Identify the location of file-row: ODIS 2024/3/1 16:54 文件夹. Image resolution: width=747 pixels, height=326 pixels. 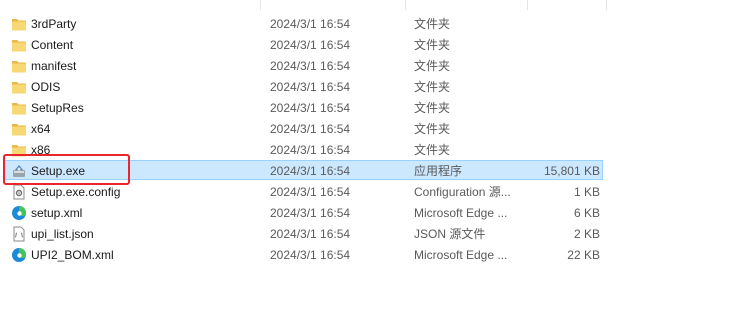
(303, 86).